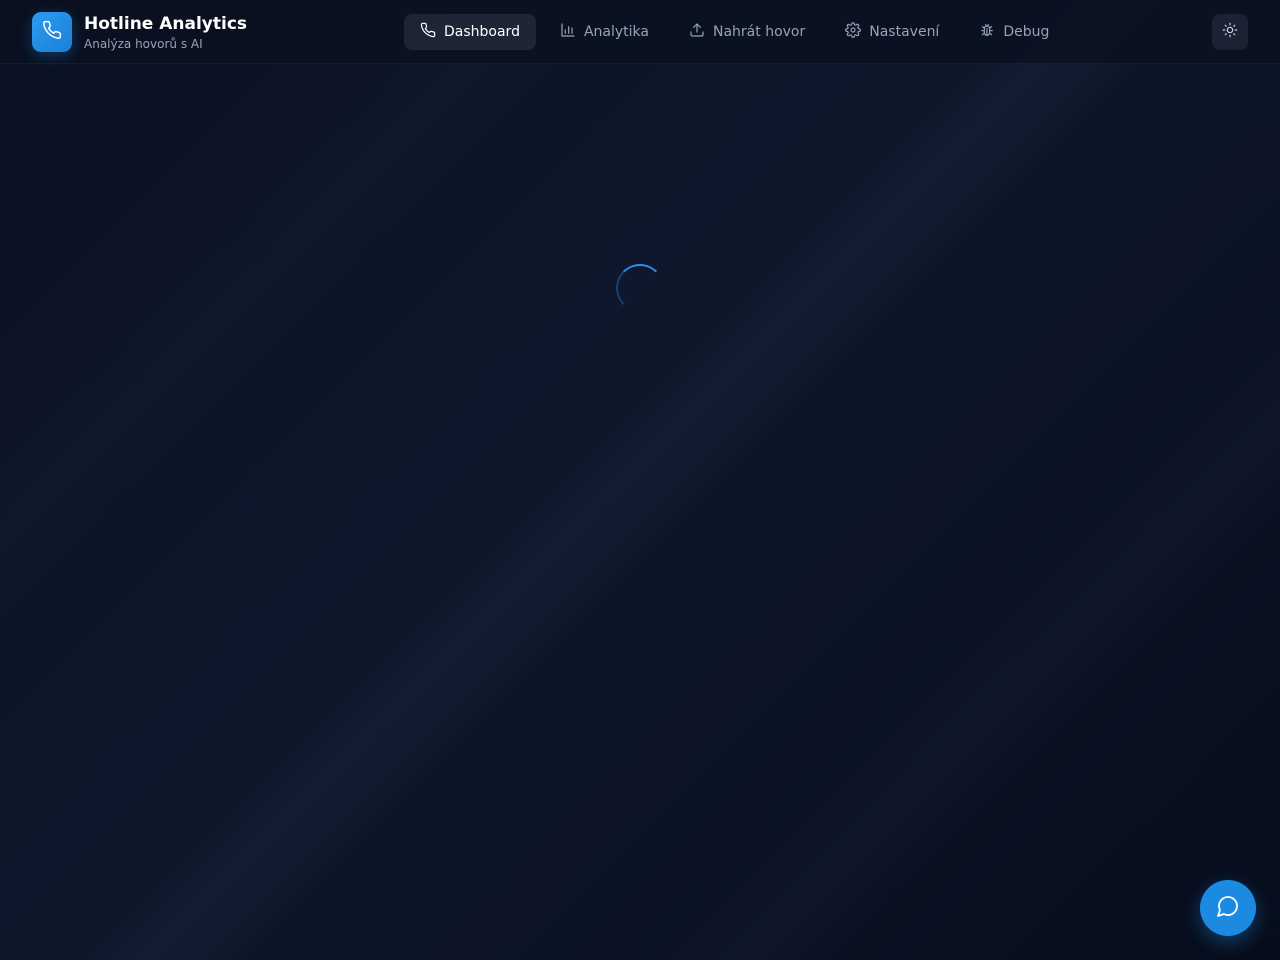  What do you see at coordinates (616, 32) in the screenshot?
I see `nav-item-label: Analytika` at bounding box center [616, 32].